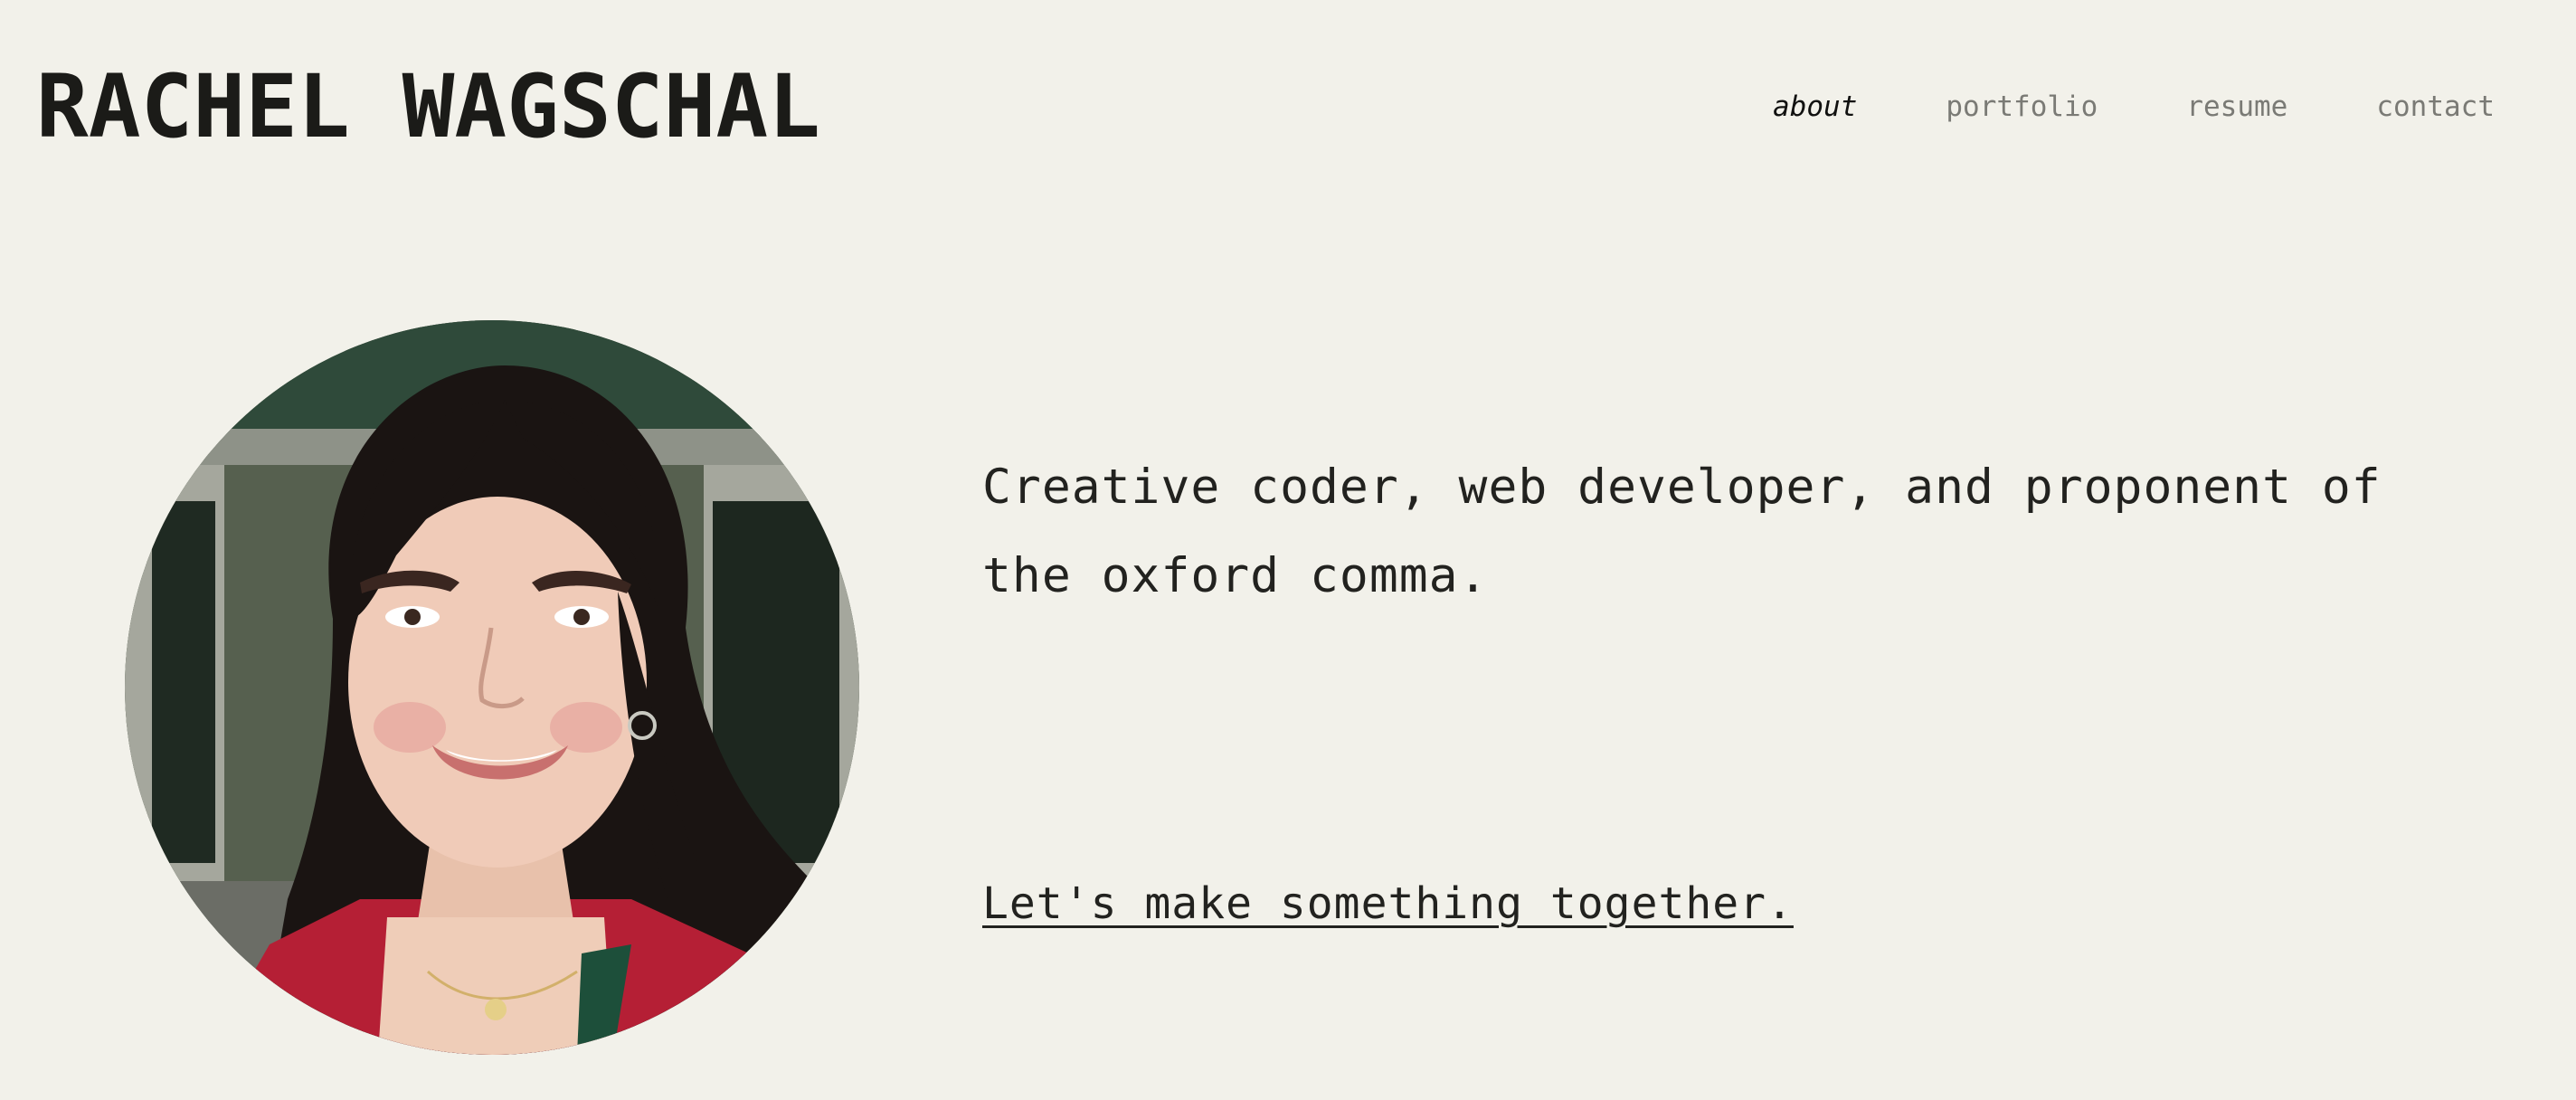  Describe the element at coordinates (1388, 903) in the screenshot. I see `cta-link: Let's make something together.` at that location.